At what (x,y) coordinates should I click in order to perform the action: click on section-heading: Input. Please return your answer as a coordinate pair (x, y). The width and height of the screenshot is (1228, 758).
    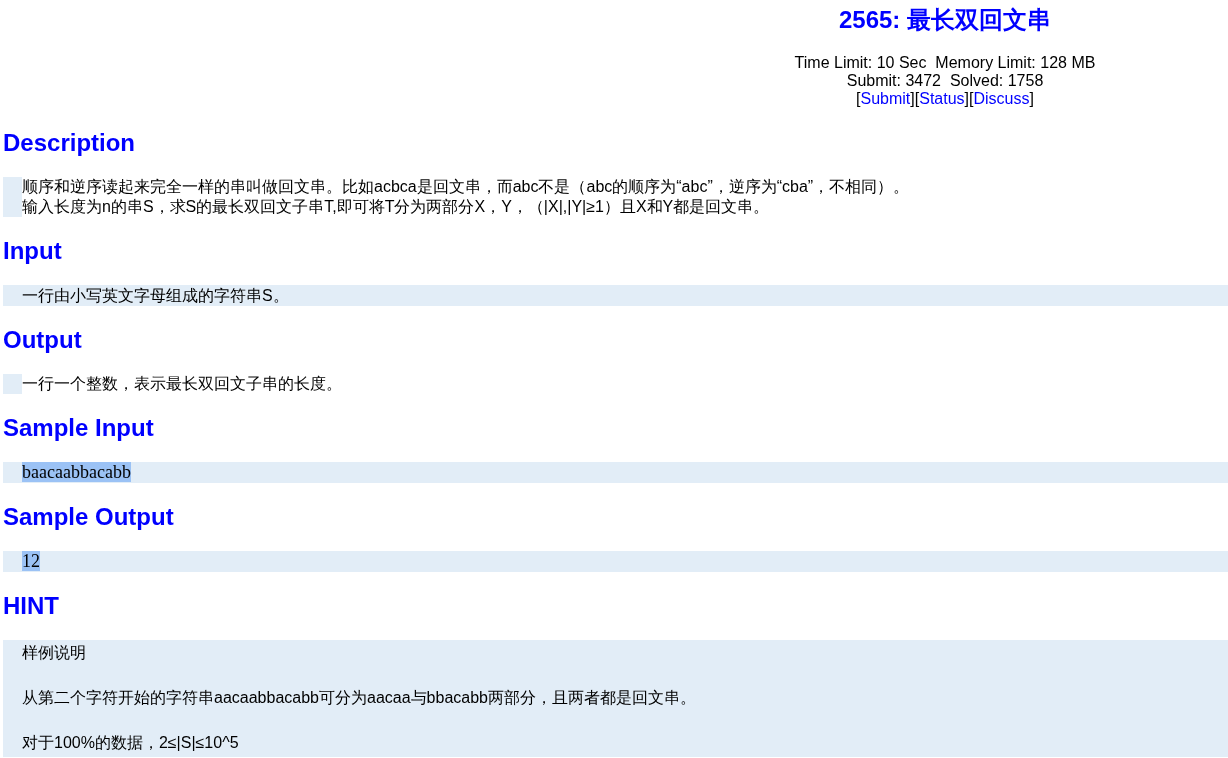
    Looking at the image, I should click on (33, 251).